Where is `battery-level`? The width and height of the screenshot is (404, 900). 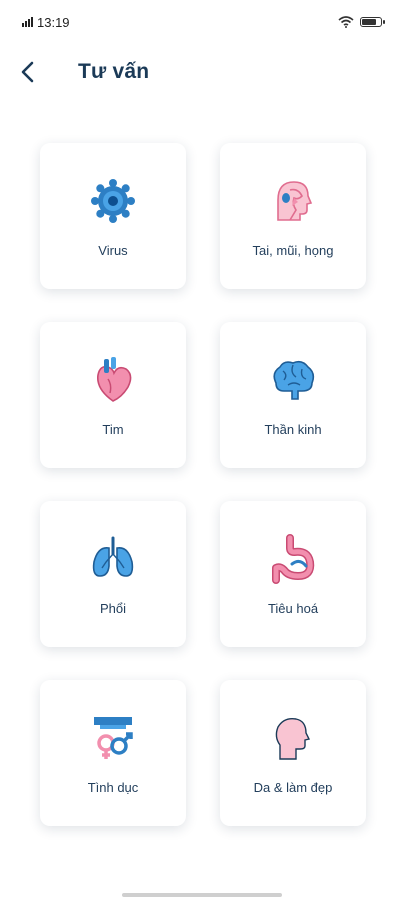
battery-level is located at coordinates (369, 22).